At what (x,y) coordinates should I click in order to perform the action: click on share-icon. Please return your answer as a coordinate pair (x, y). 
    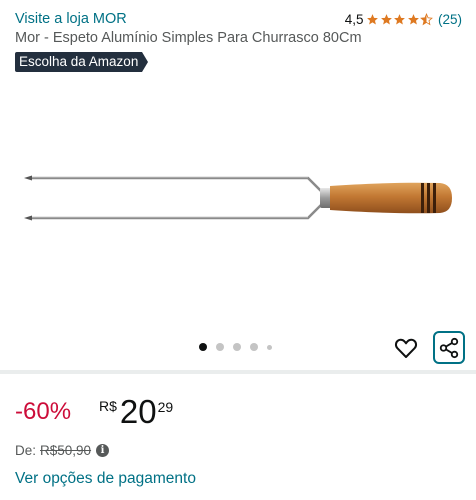
    Looking at the image, I should click on (449, 347).